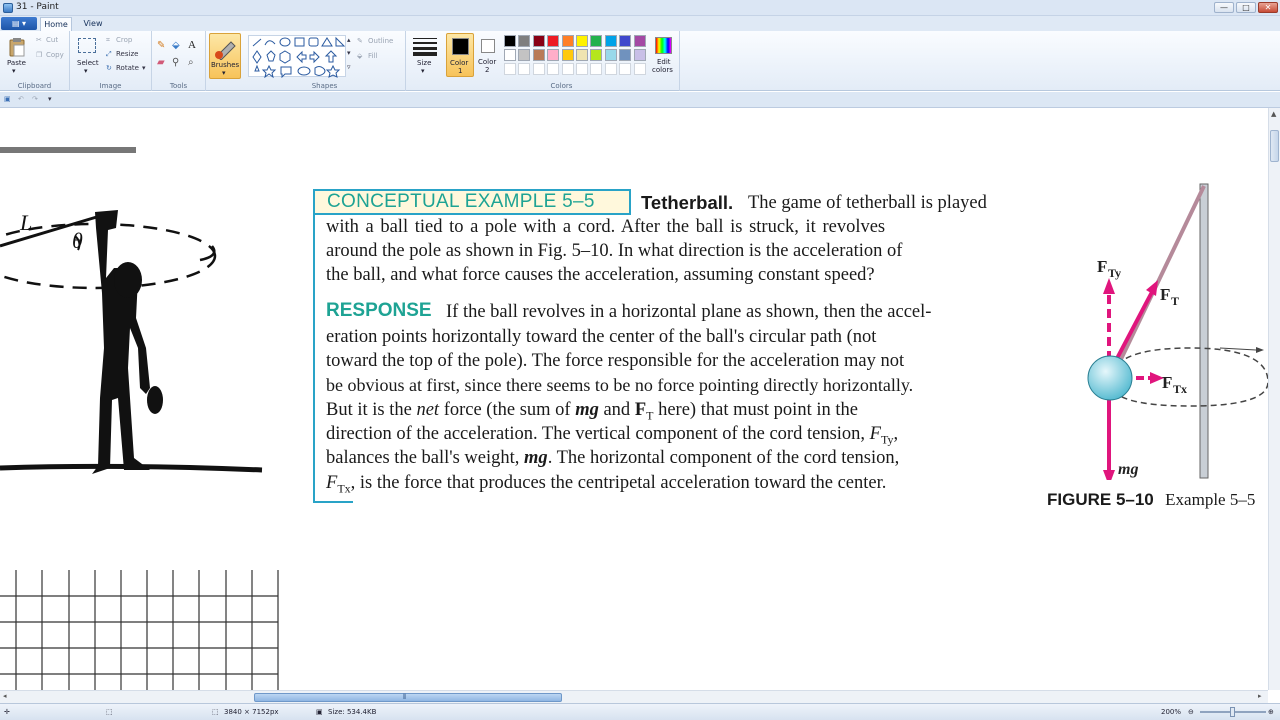 Image resolution: width=1280 pixels, height=720 pixels. What do you see at coordinates (14, 71) in the screenshot?
I see `paste-dropdown-icon: ▾` at bounding box center [14, 71].